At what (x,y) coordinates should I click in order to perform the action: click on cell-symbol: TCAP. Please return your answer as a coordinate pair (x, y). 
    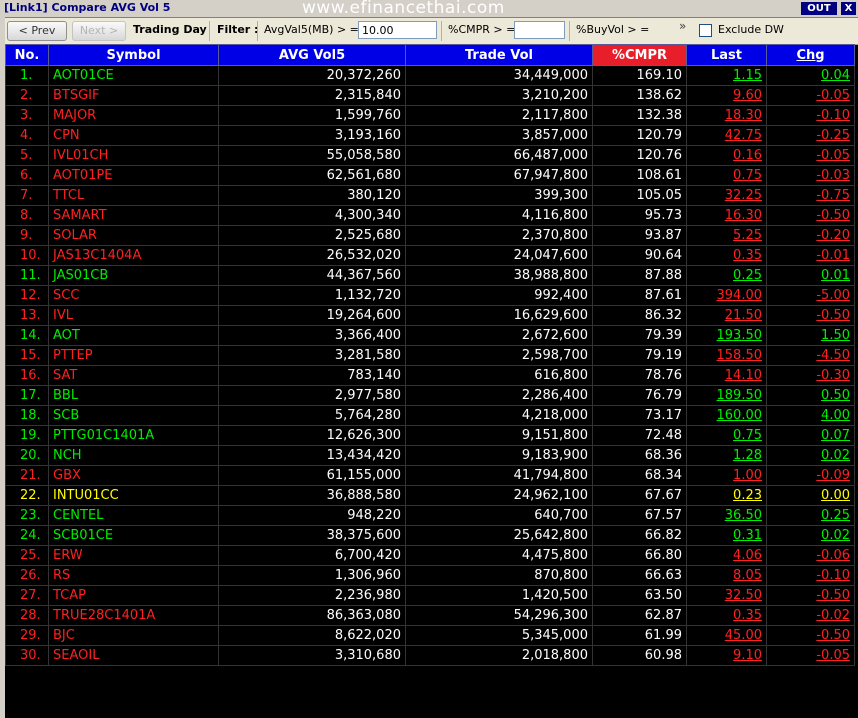
    Looking at the image, I should click on (133, 595).